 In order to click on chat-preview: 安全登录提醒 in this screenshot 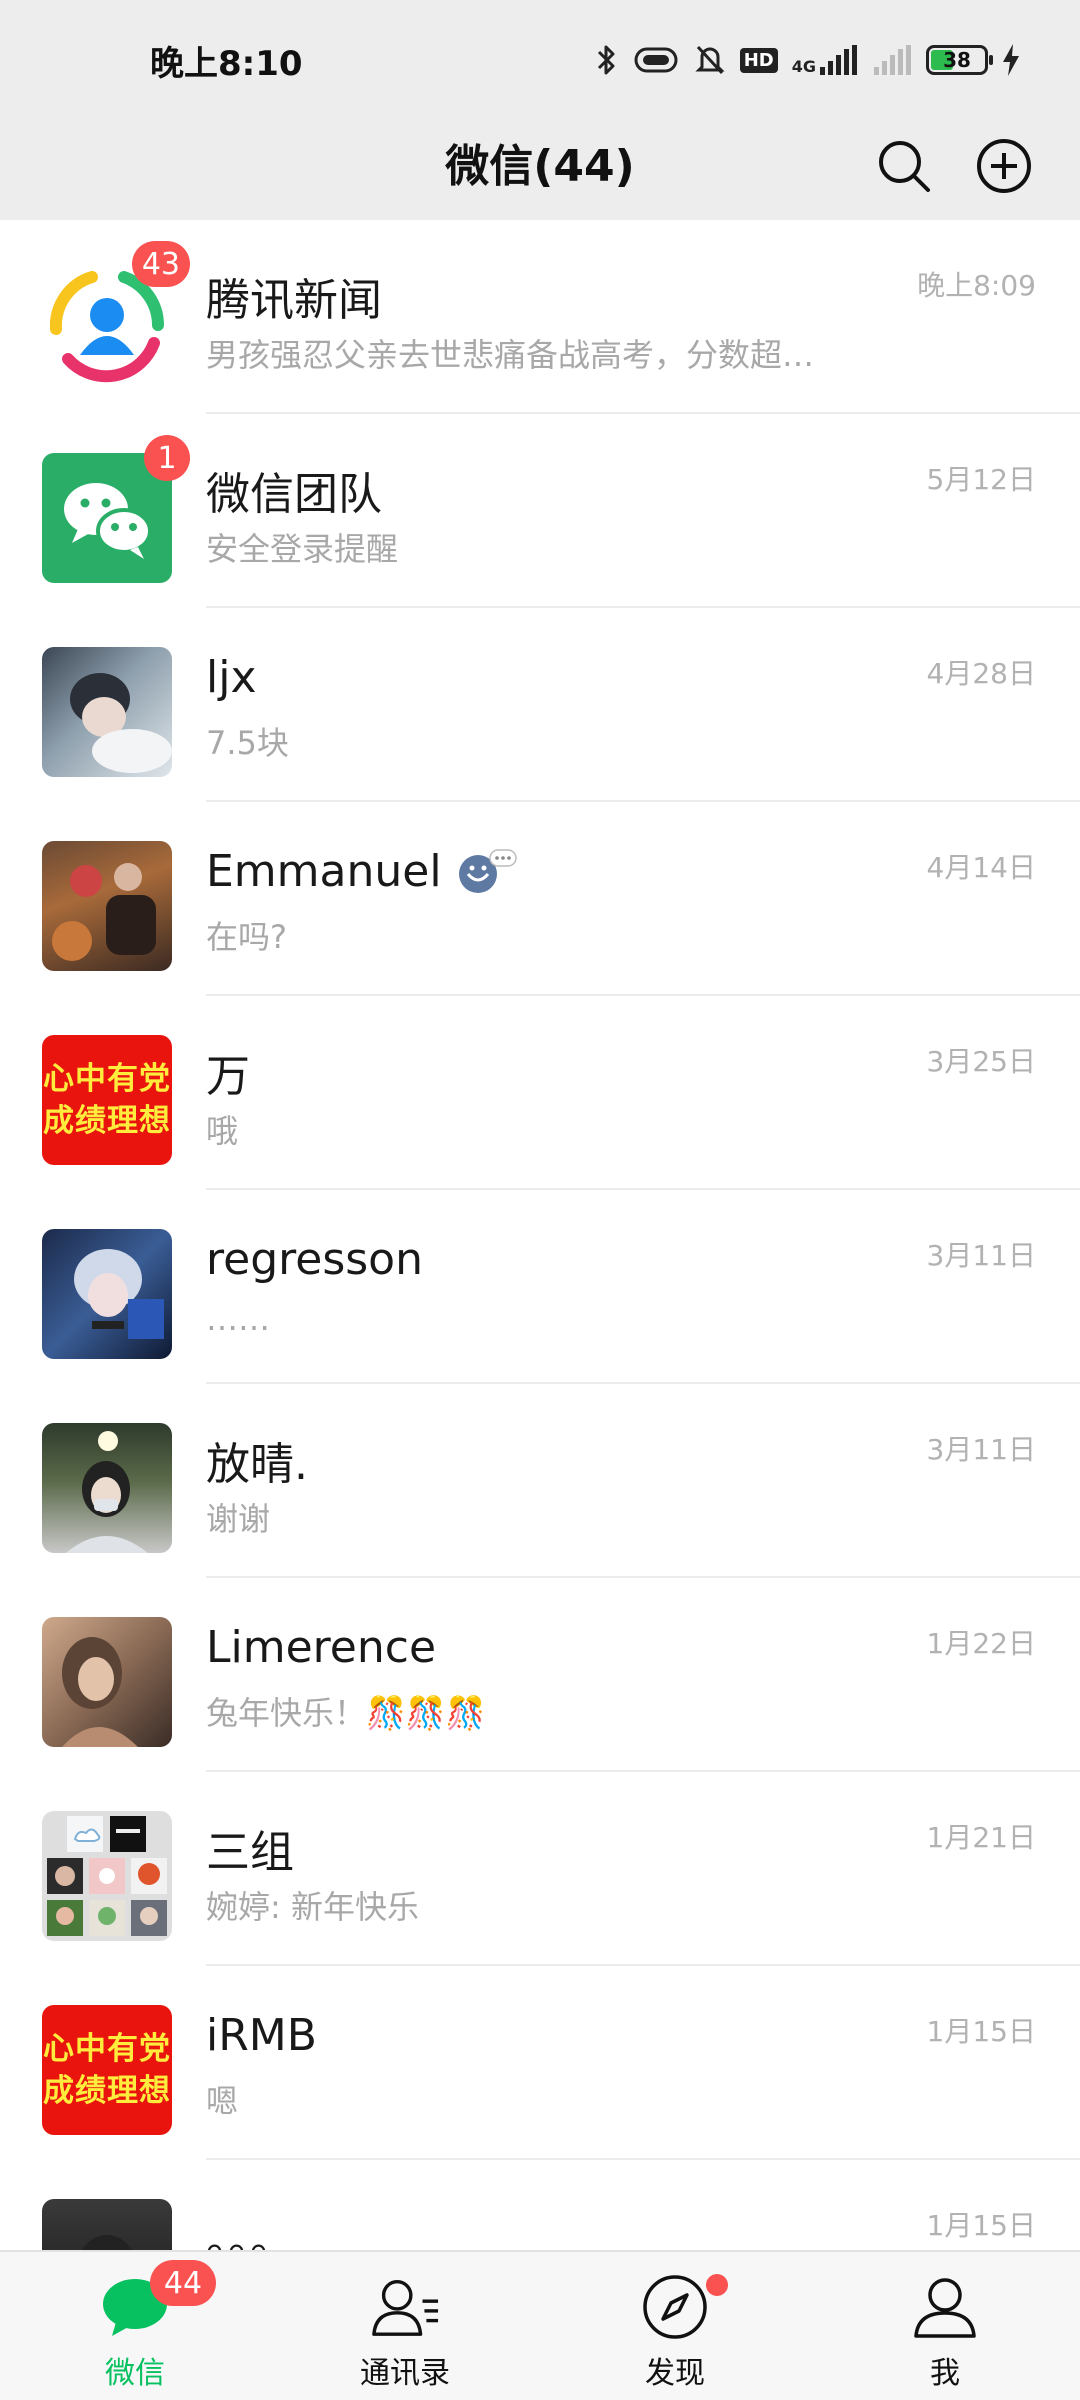, I will do `click(302, 549)`.